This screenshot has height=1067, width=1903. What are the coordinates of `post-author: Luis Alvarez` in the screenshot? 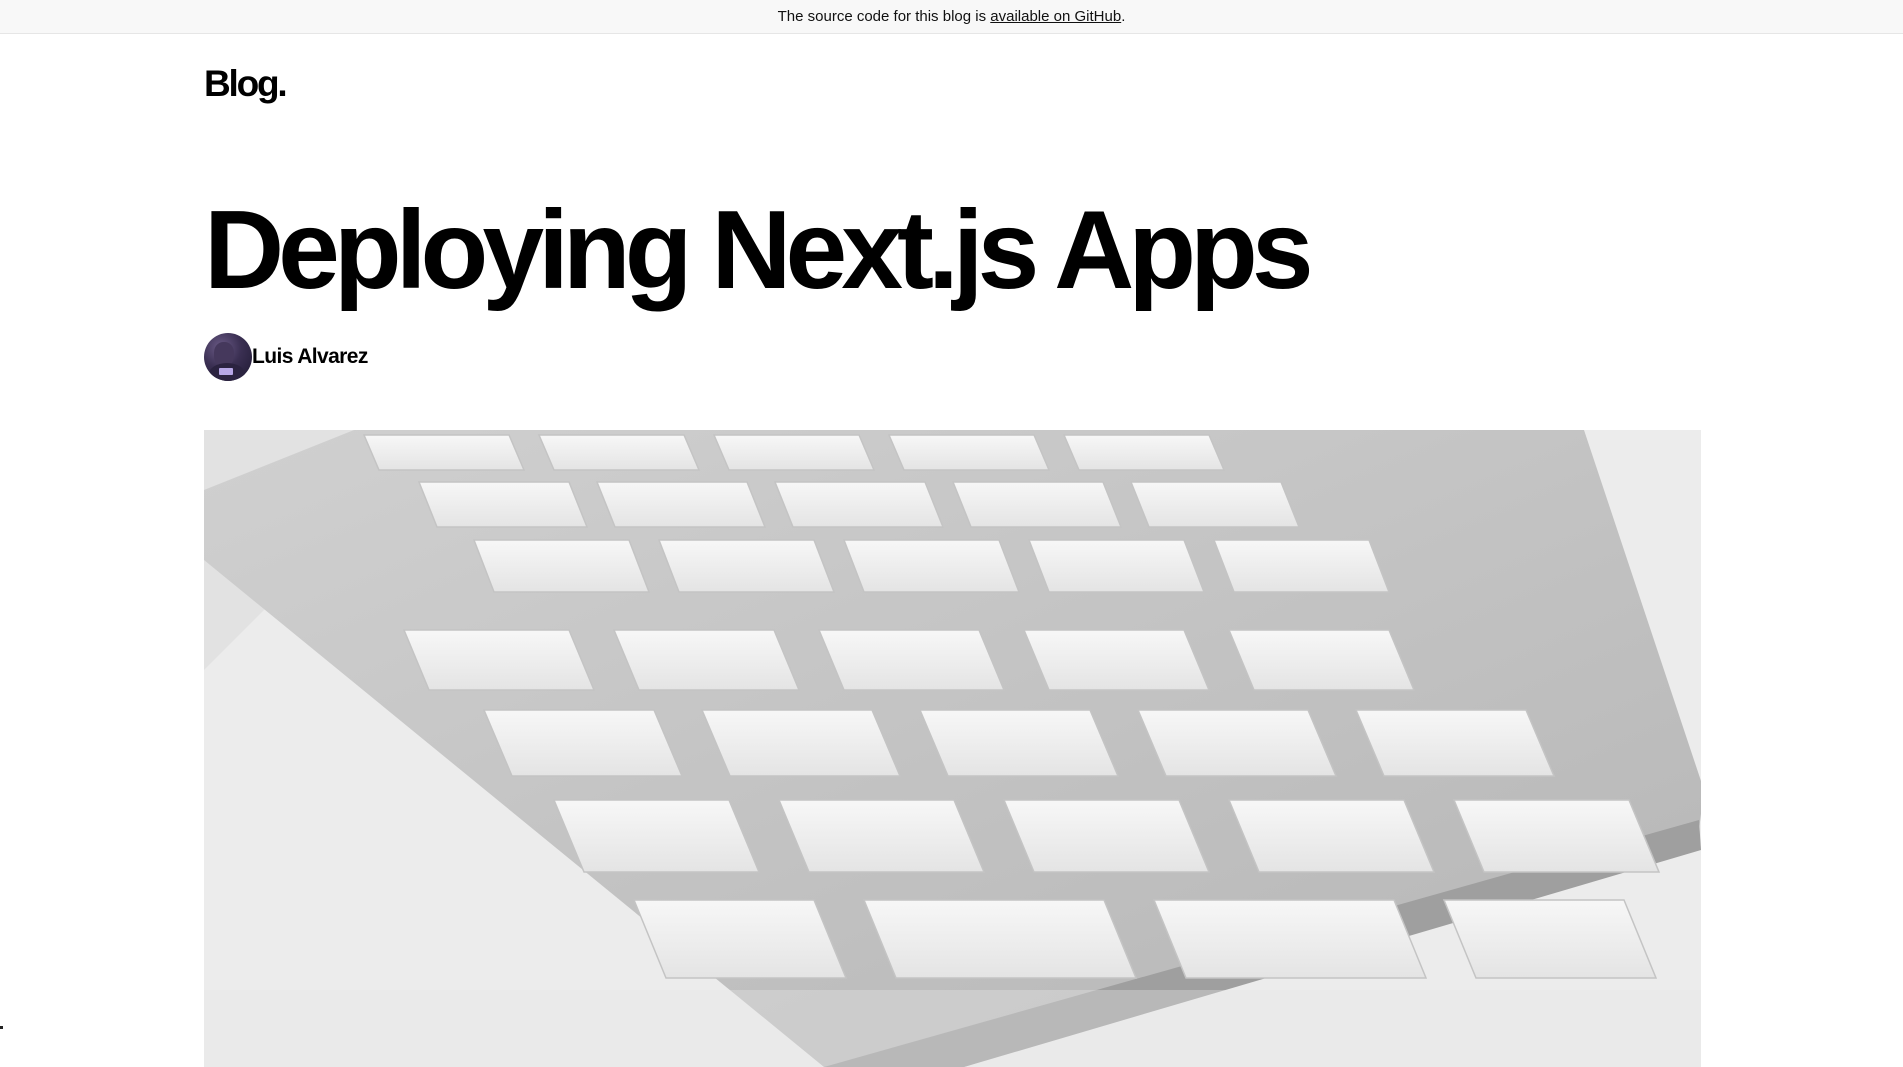 It's located at (286, 357).